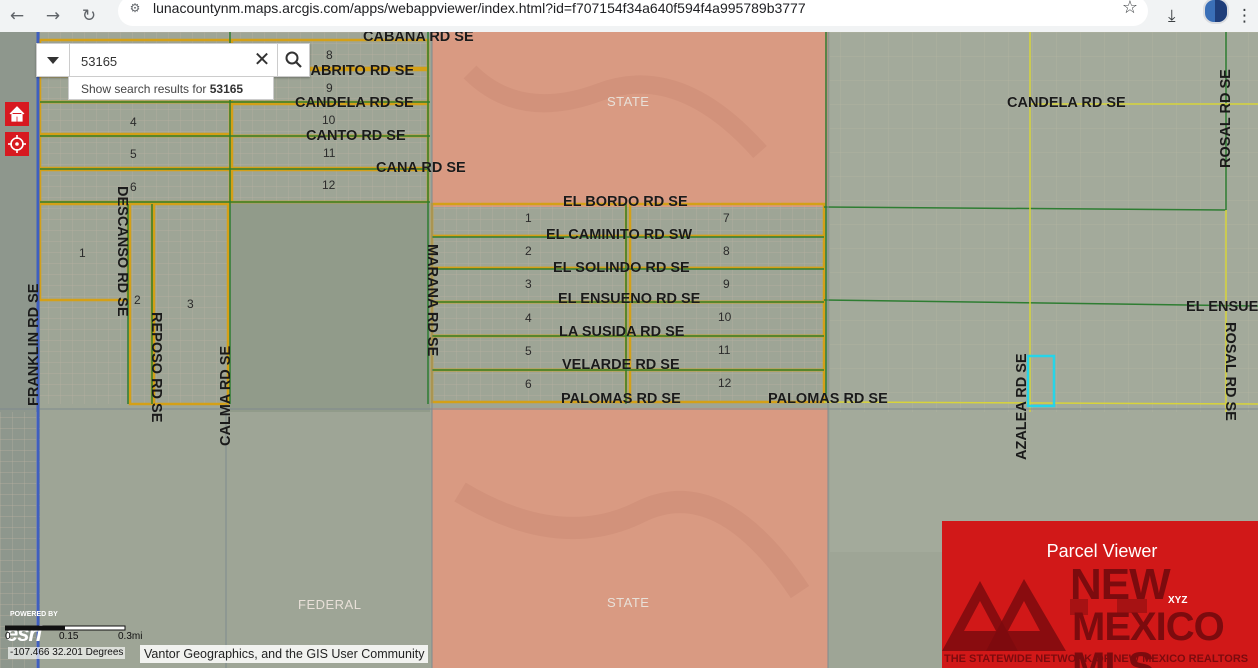  What do you see at coordinates (1222, 307) in the screenshot?
I see `street-label: EL ENSUE` at bounding box center [1222, 307].